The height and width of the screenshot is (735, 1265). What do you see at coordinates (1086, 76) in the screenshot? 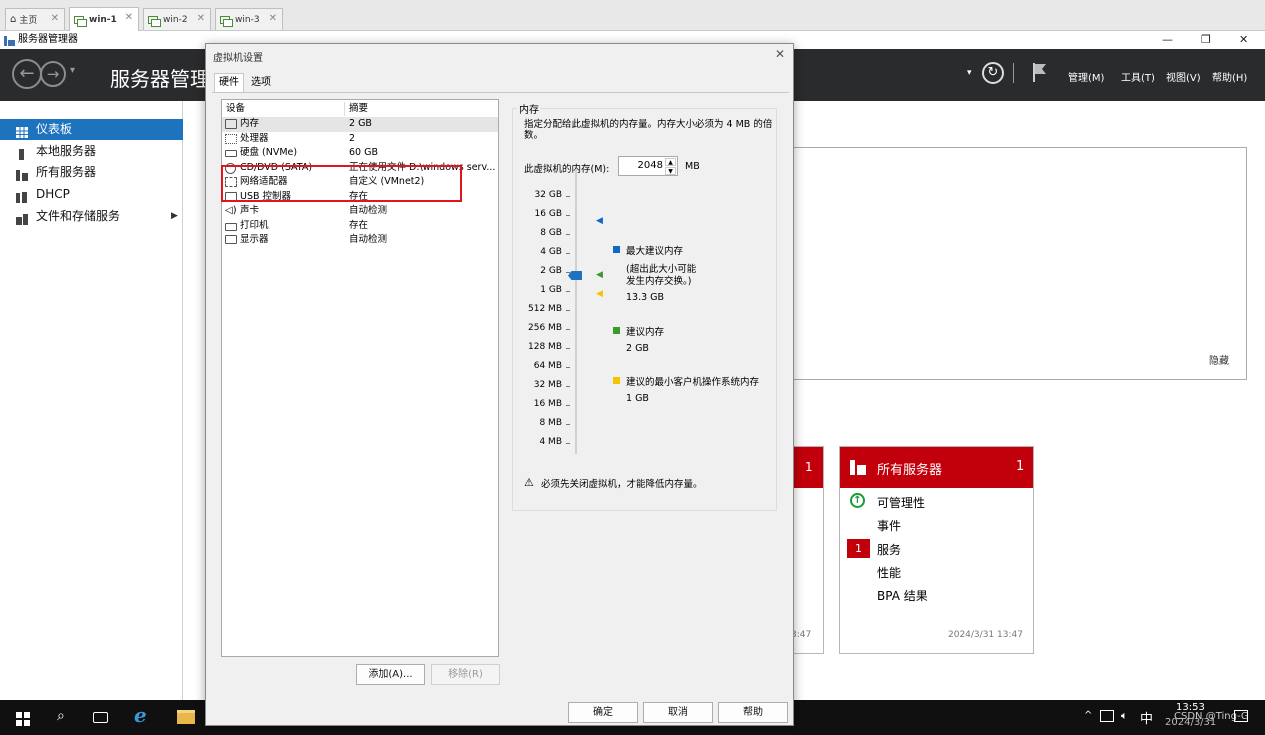
I see `menu-manage: 管理(M)` at bounding box center [1086, 76].